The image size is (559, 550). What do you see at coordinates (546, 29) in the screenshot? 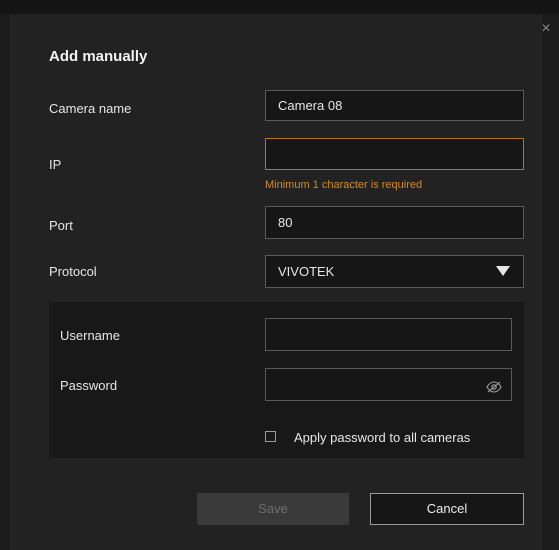
I see `close-icon: ×` at bounding box center [546, 29].